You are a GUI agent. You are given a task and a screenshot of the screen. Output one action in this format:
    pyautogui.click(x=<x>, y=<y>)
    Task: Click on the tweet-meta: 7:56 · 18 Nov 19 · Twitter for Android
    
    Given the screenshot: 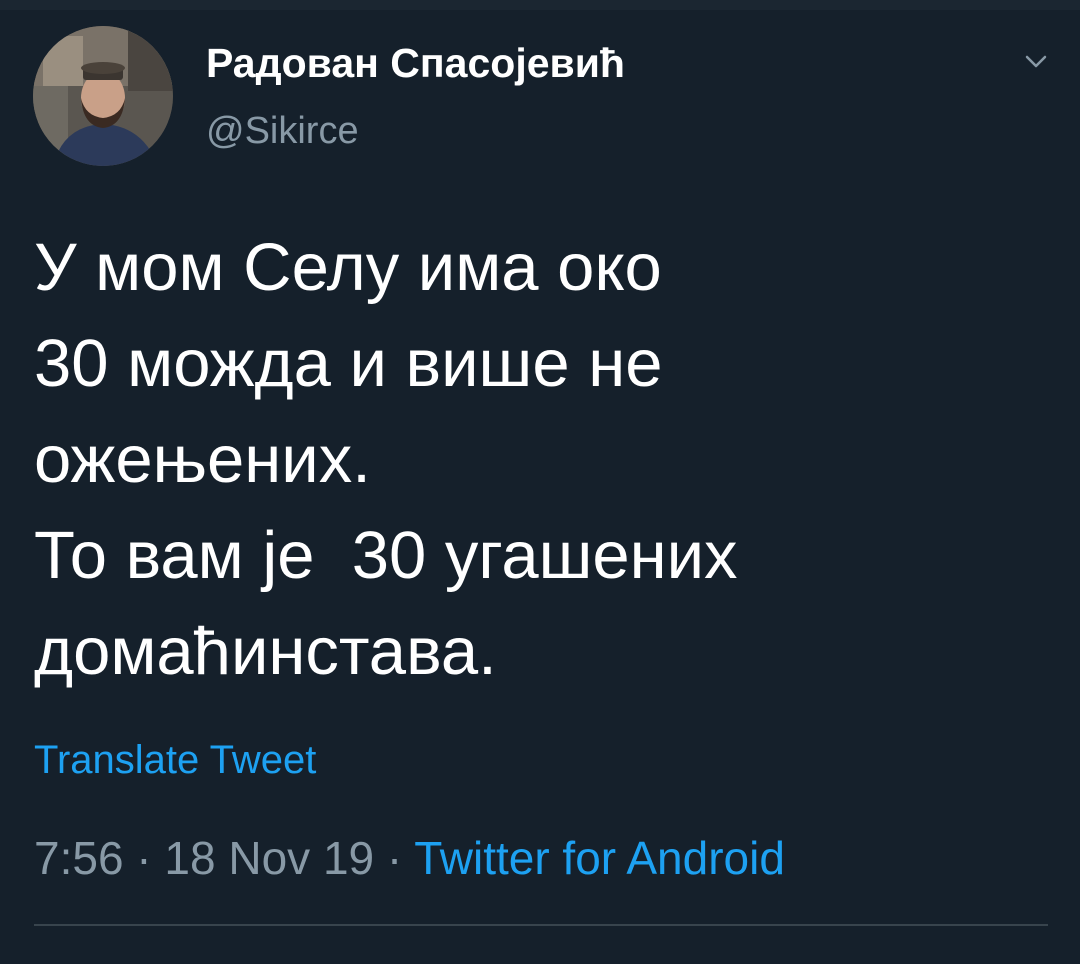 What is the action you would take?
    pyautogui.click(x=409, y=858)
    